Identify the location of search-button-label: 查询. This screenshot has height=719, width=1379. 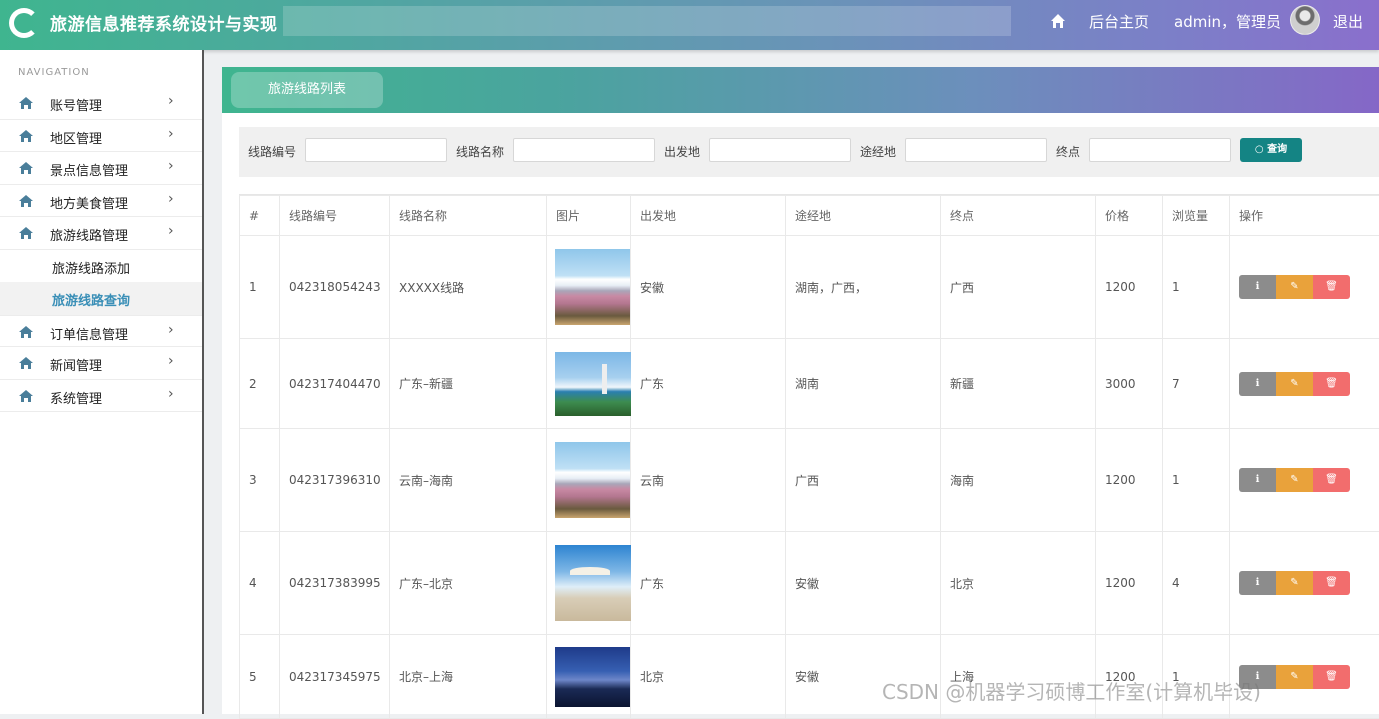
(1277, 149).